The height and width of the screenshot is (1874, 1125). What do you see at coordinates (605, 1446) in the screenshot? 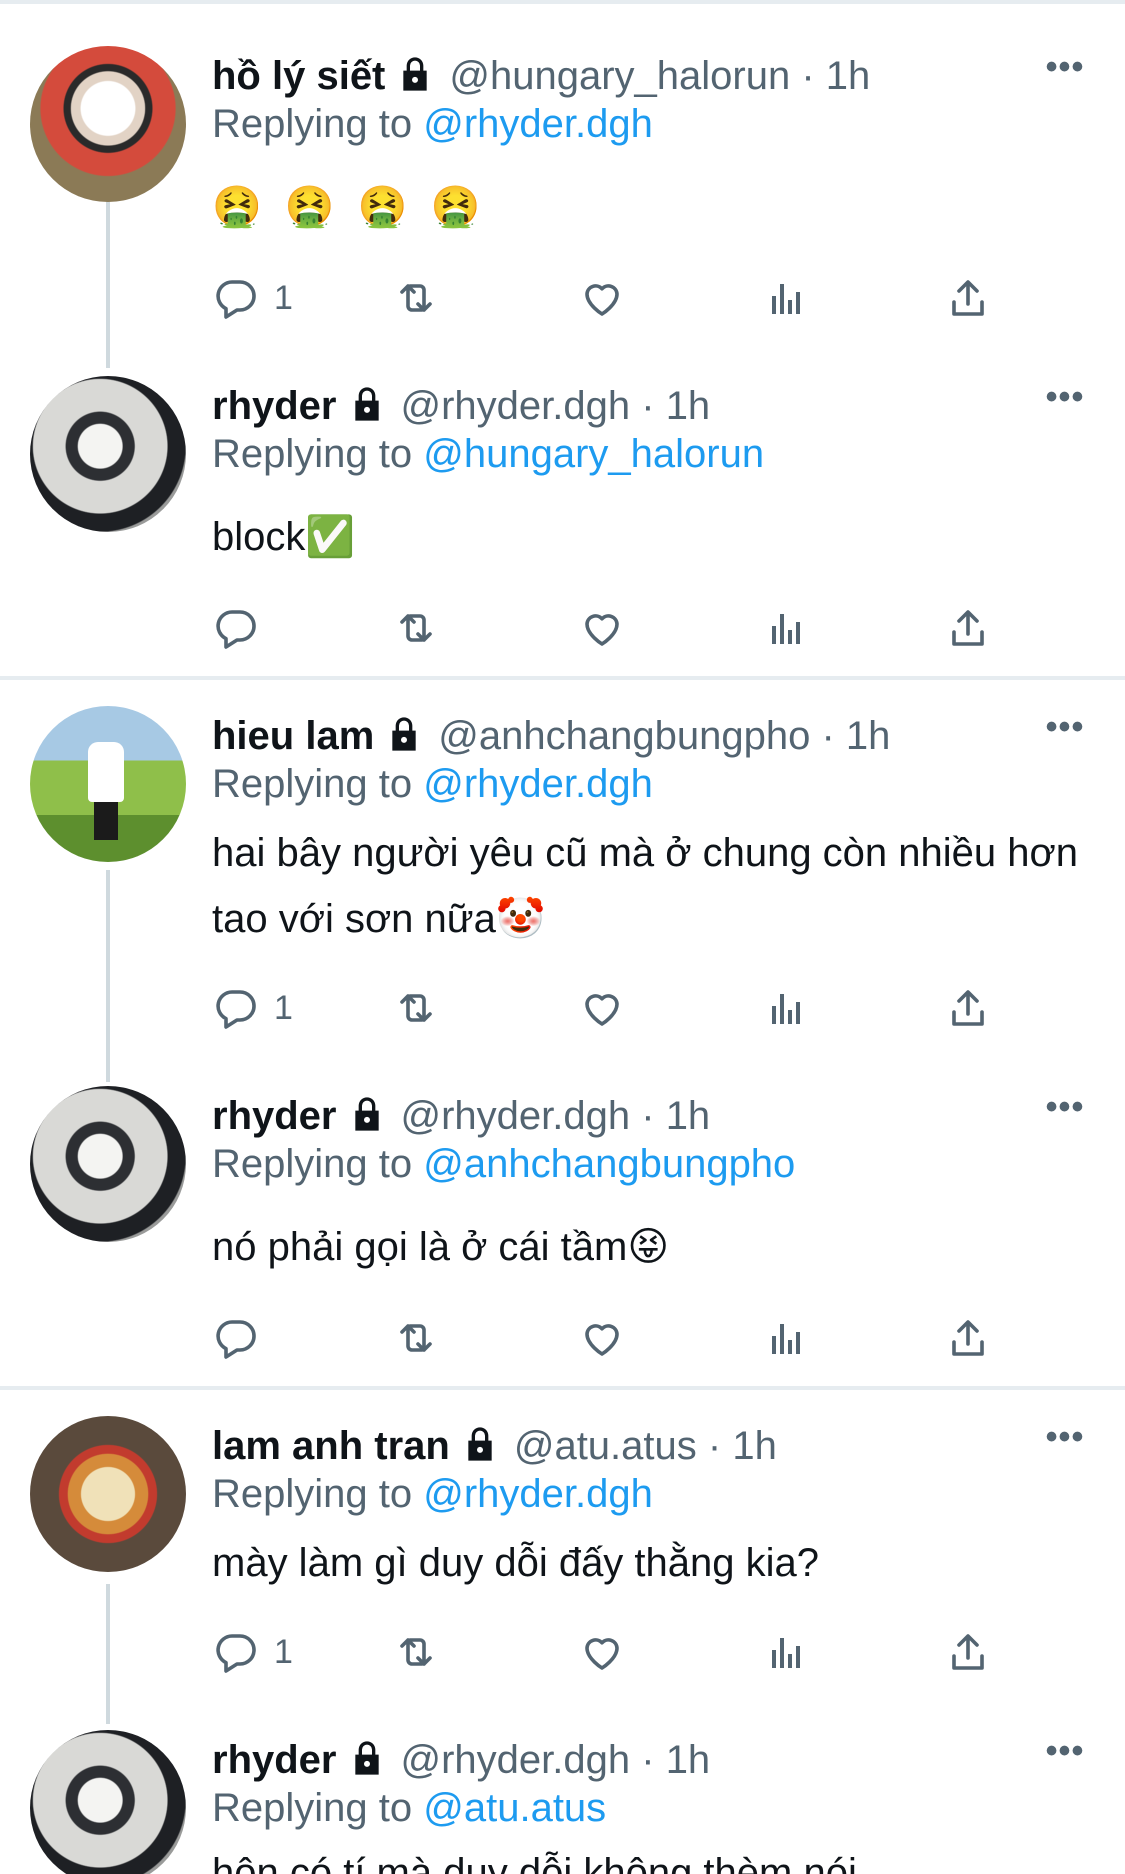
I see `user-handle: @atu.atus` at bounding box center [605, 1446].